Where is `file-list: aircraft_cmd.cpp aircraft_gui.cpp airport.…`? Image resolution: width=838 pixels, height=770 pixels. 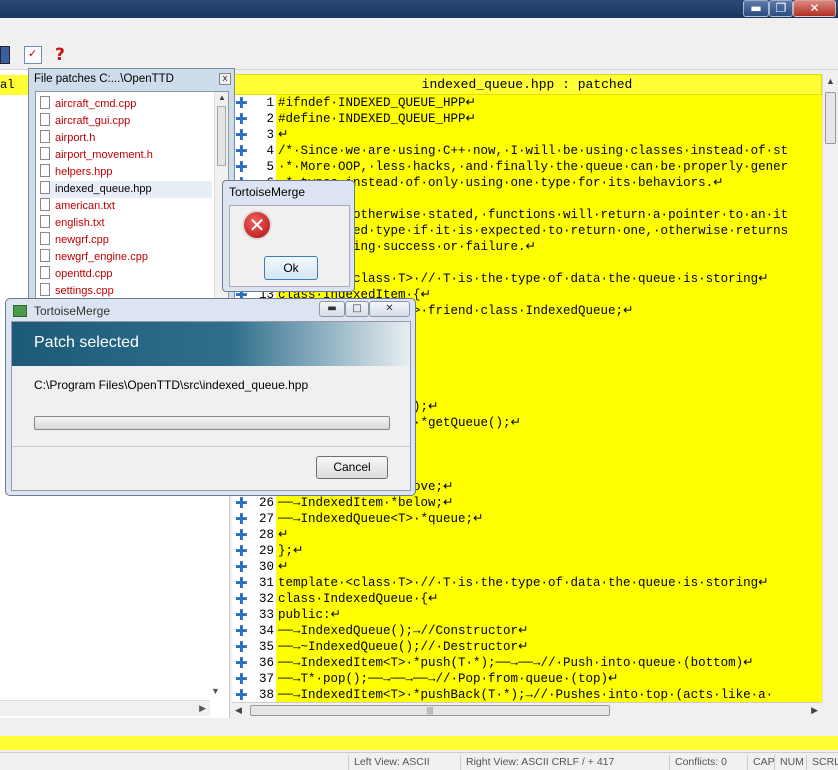
file-list: aircraft_cmd.cpp aircraft_gui.cpp airport.… is located at coordinates (132, 199).